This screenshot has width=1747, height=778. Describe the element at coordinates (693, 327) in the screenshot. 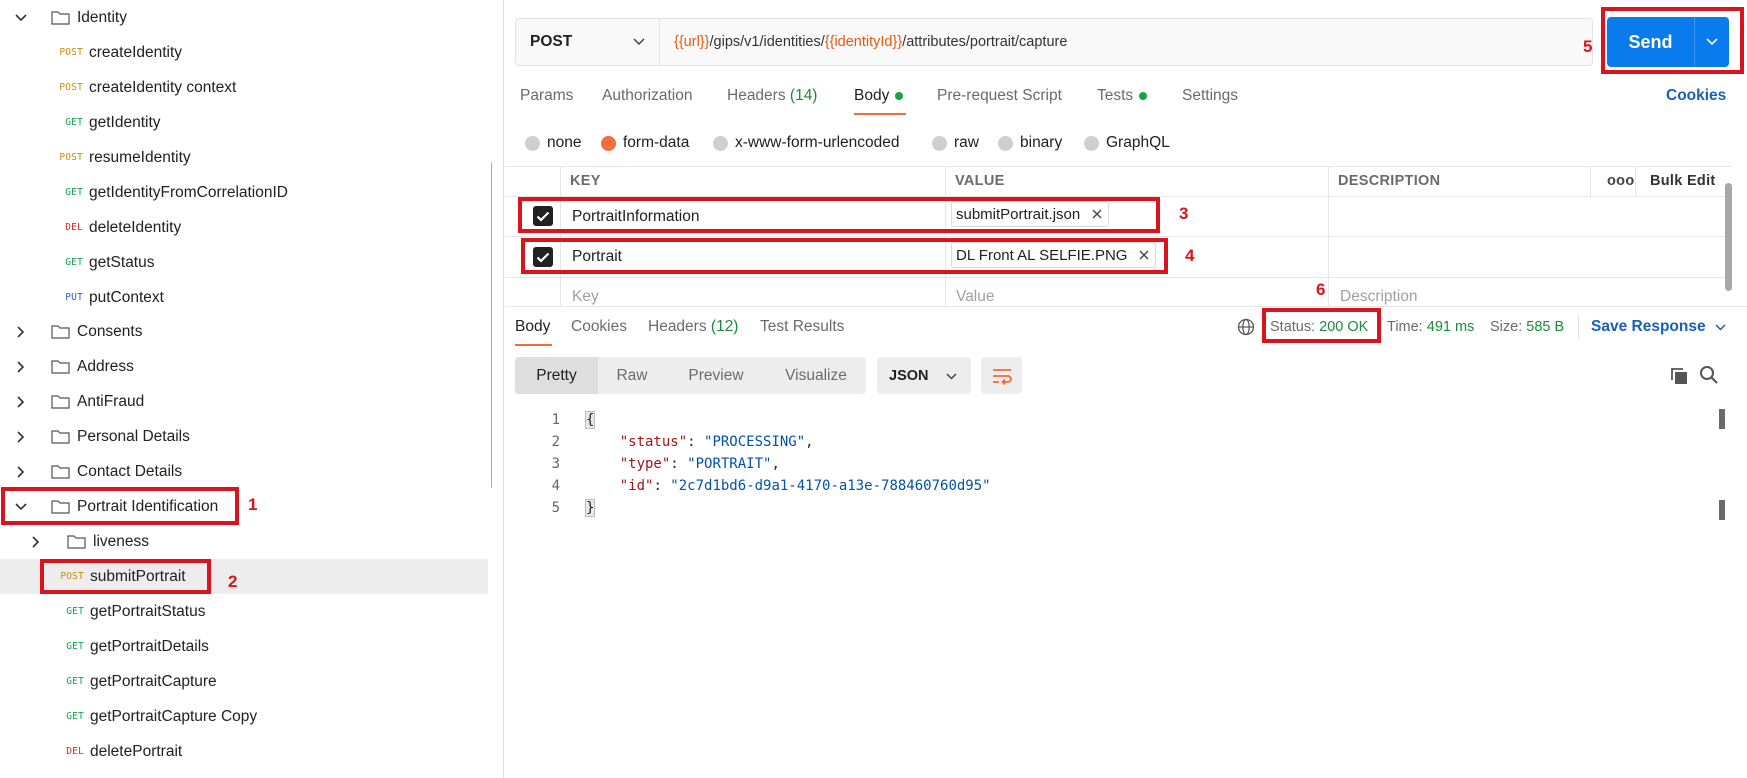

I see `response-tab-headers: Headers (12)` at that location.